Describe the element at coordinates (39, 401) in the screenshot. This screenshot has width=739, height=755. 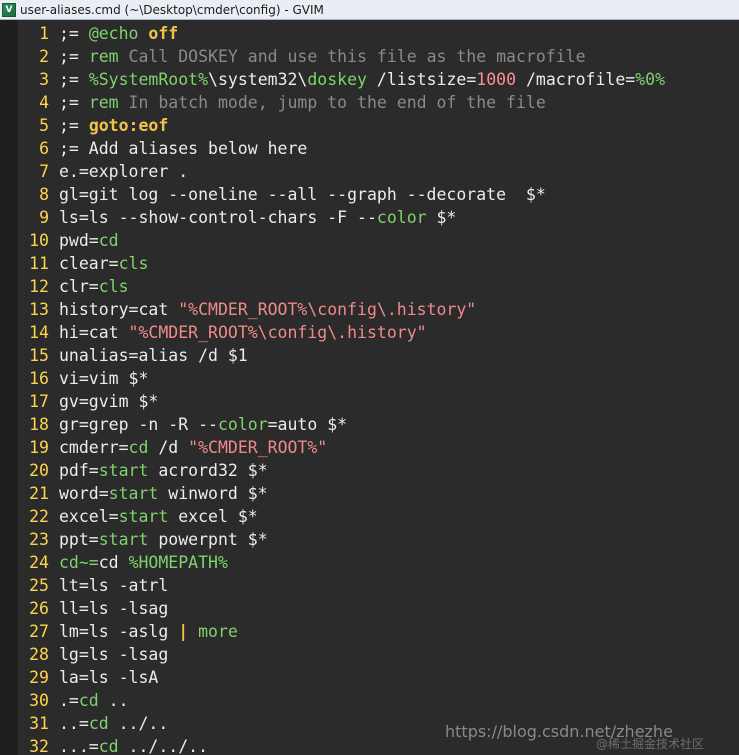
I see `line-number: 17` at that location.